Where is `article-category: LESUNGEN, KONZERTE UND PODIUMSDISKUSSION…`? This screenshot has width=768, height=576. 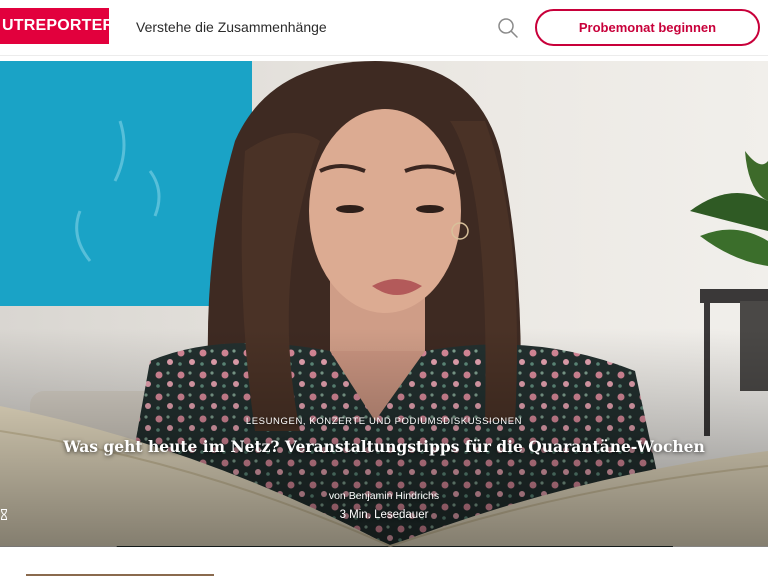
article-category: LESUNGEN, KONZERTE UND PODIUMSDISKUSSION… is located at coordinates (384, 421).